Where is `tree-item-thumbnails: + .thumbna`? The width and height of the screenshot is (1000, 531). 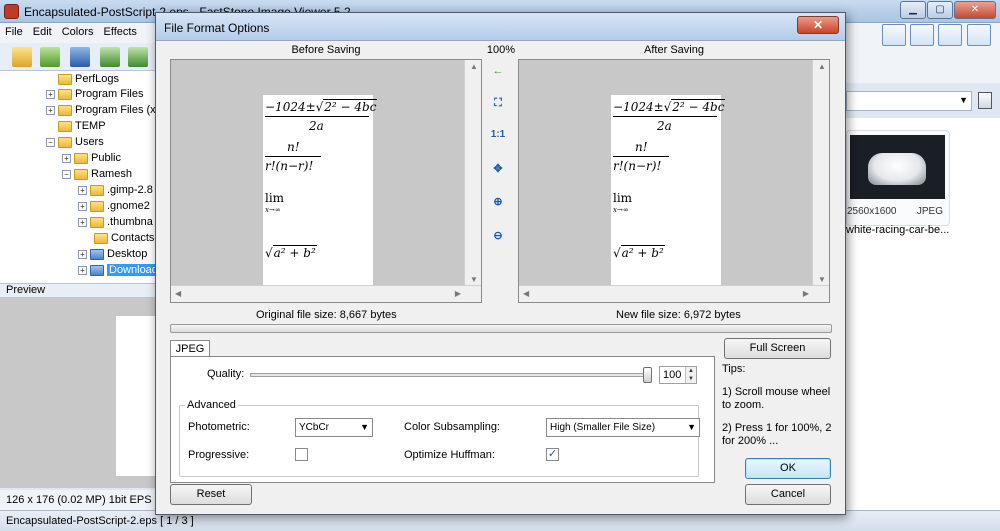 tree-item-thumbnails: + .thumbna is located at coordinates (115, 222).